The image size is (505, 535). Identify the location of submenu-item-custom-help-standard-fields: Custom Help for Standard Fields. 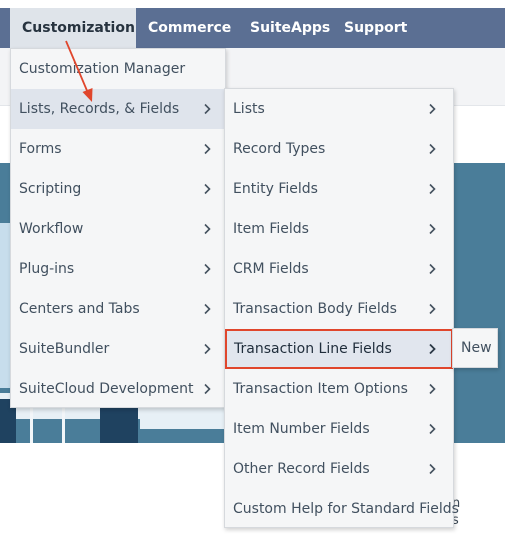
(342, 509).